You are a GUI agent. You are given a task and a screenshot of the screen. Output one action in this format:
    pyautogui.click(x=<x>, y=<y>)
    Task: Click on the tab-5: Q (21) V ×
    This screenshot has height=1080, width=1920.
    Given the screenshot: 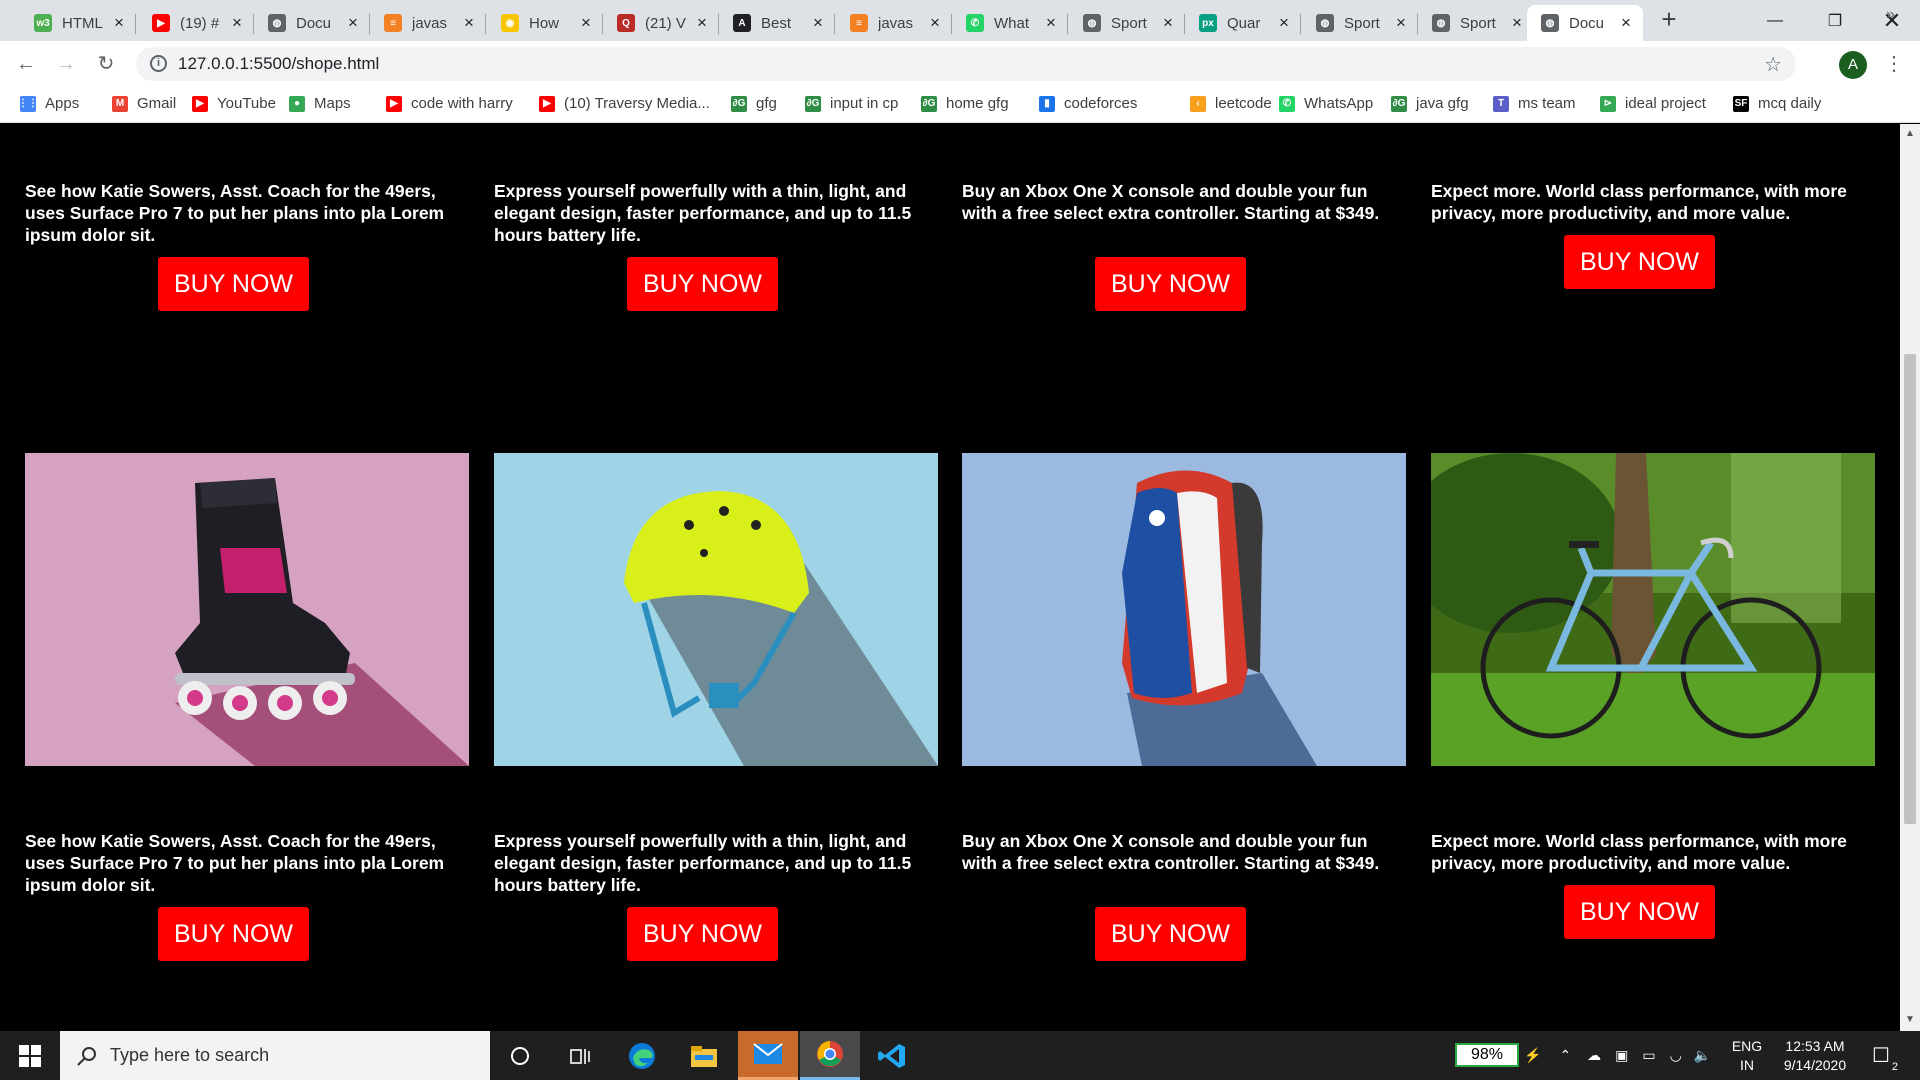 What is the action you would take?
    pyautogui.click(x=661, y=23)
    